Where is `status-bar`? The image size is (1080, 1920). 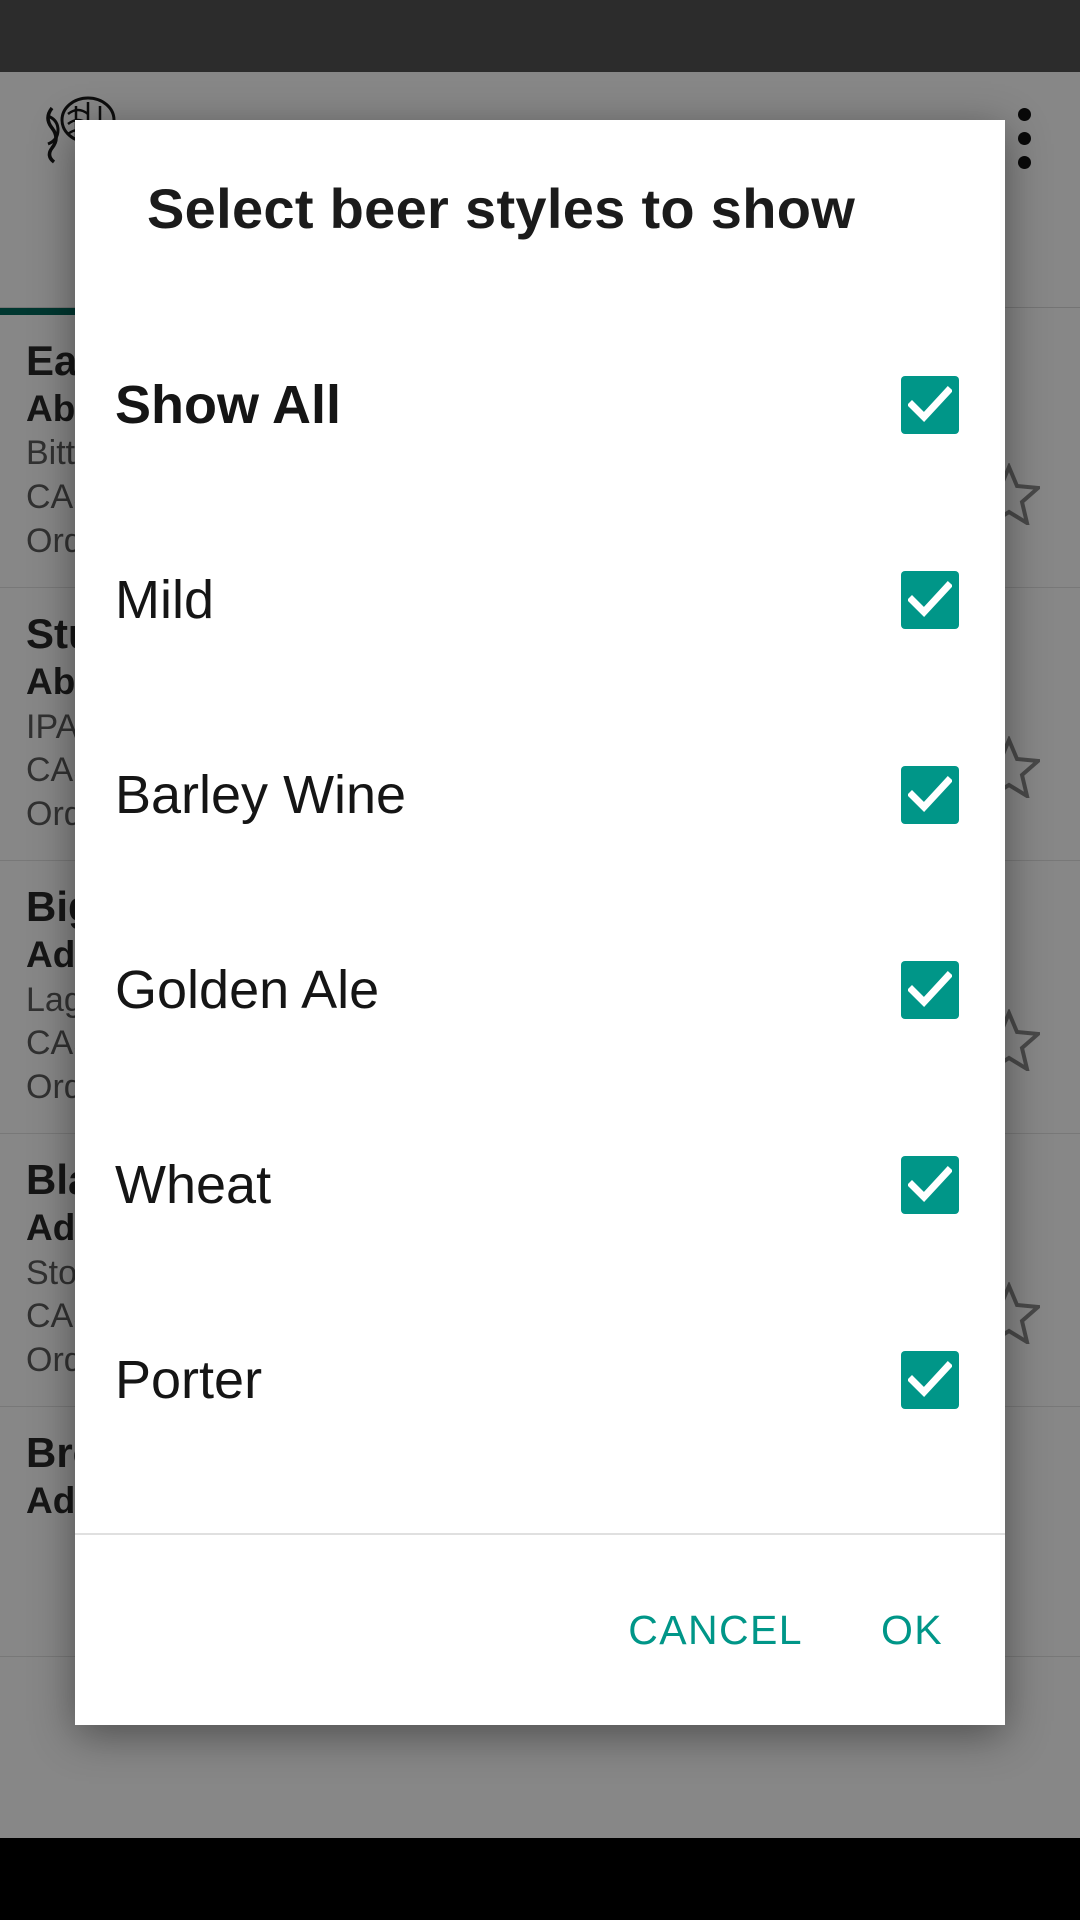 status-bar is located at coordinates (540, 36).